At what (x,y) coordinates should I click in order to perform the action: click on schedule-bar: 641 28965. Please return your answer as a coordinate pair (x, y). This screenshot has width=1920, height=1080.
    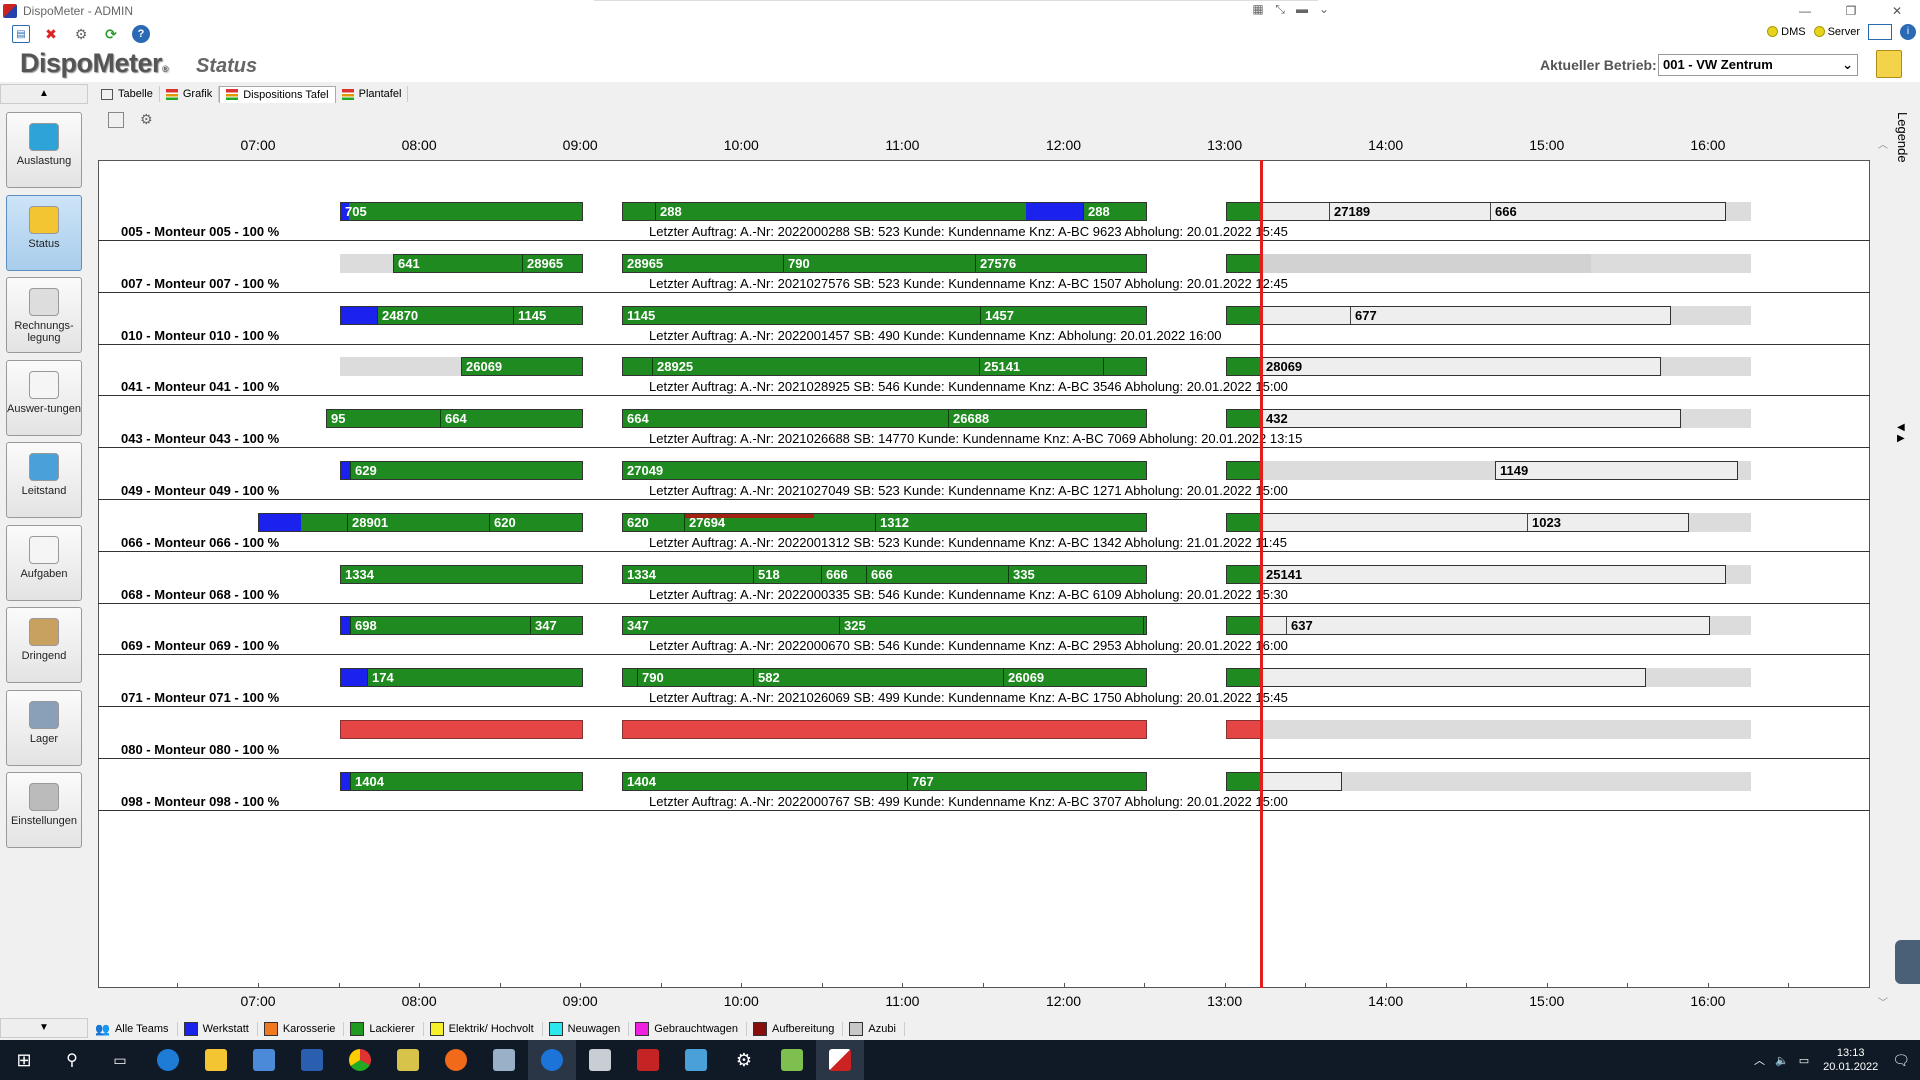
    Looking at the image, I should click on (488, 263).